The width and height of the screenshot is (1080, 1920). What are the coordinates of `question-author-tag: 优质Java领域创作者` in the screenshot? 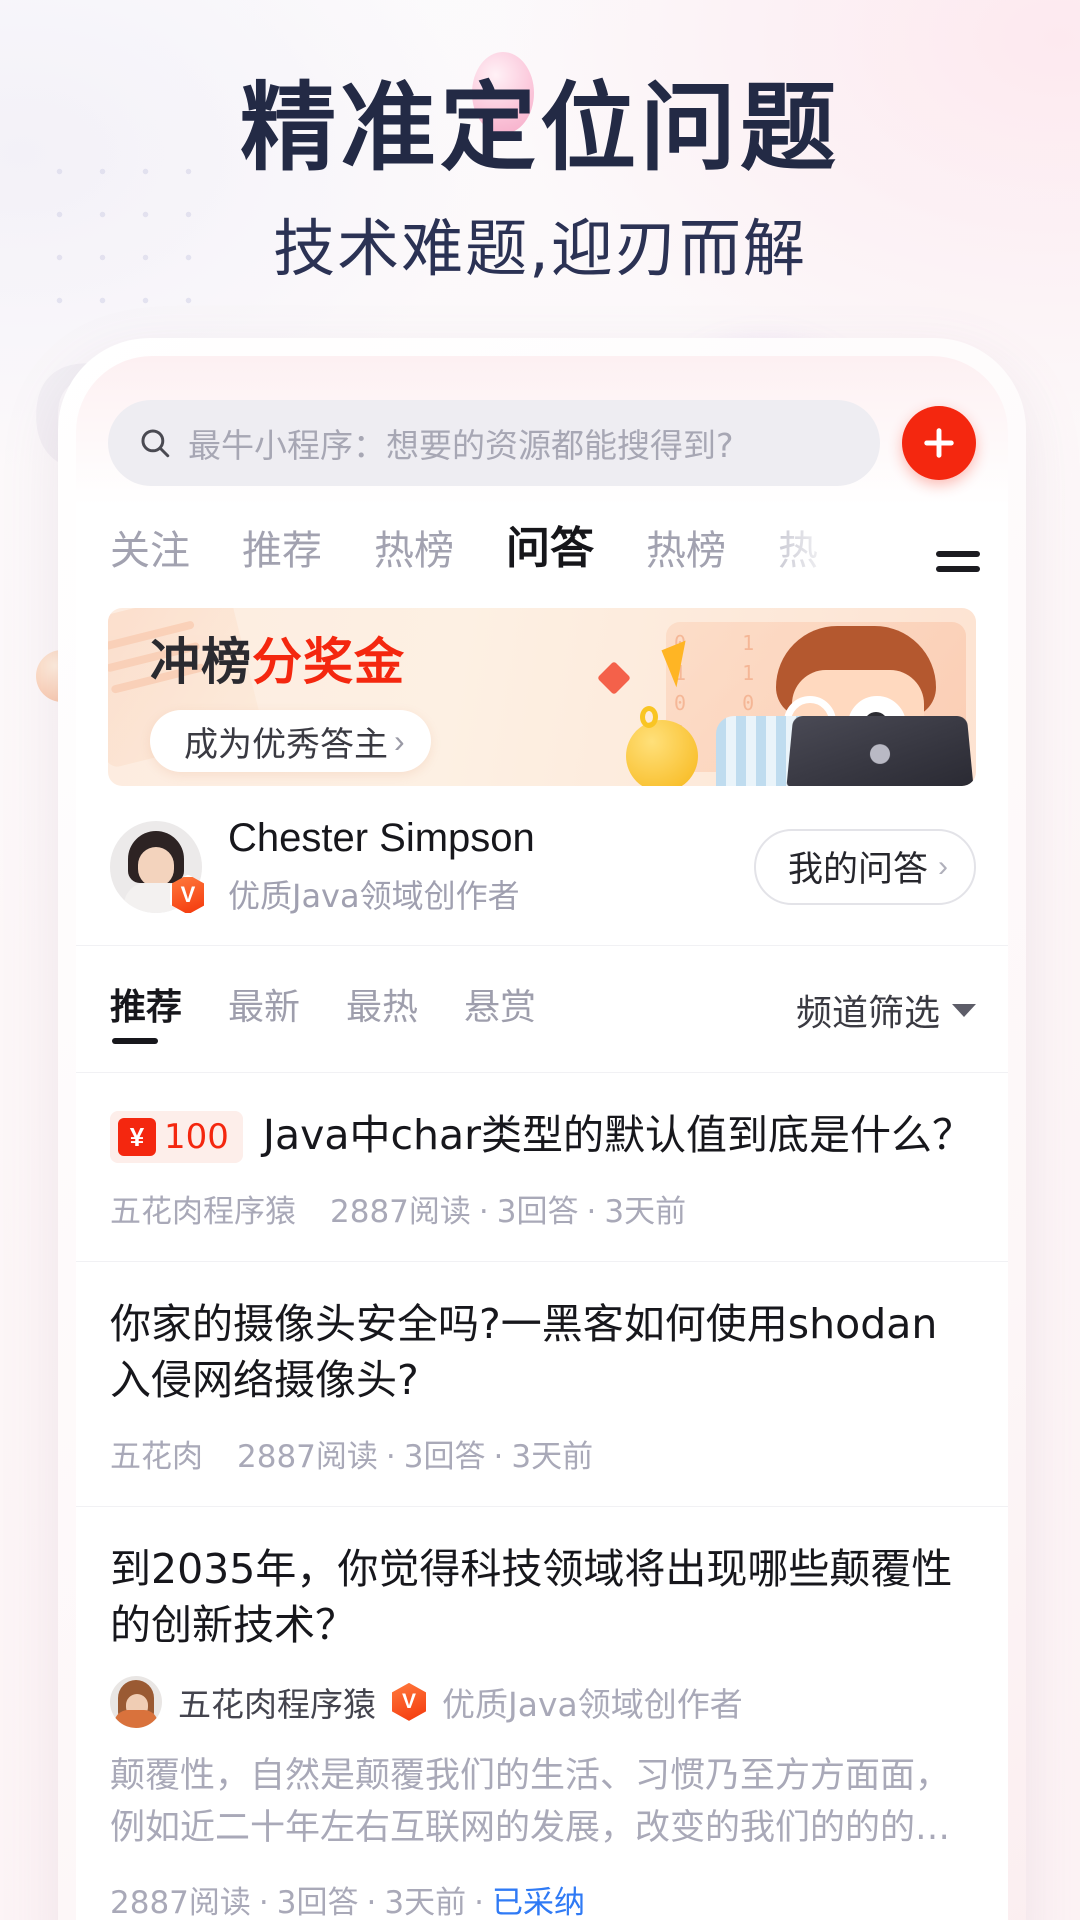 It's located at (592, 1704).